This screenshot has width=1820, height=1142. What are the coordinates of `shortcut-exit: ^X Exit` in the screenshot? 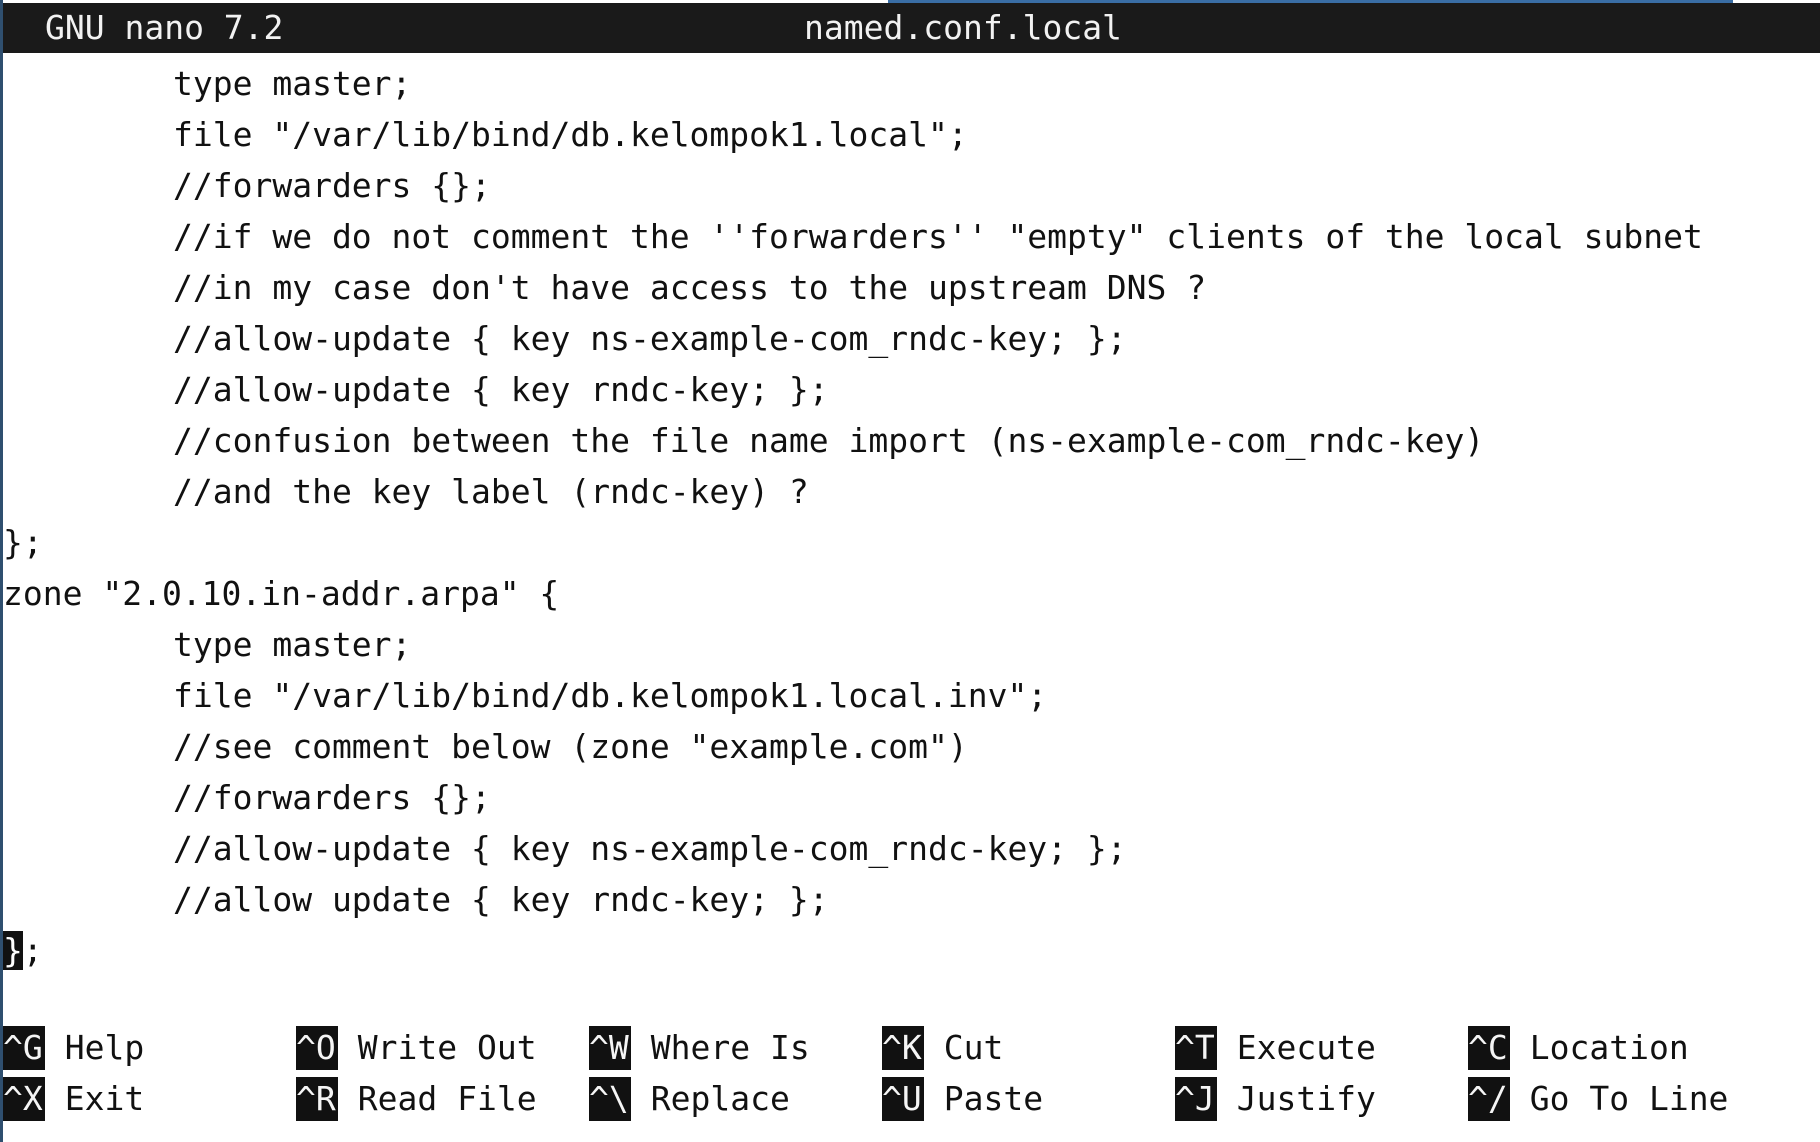 It's located at (73, 1098).